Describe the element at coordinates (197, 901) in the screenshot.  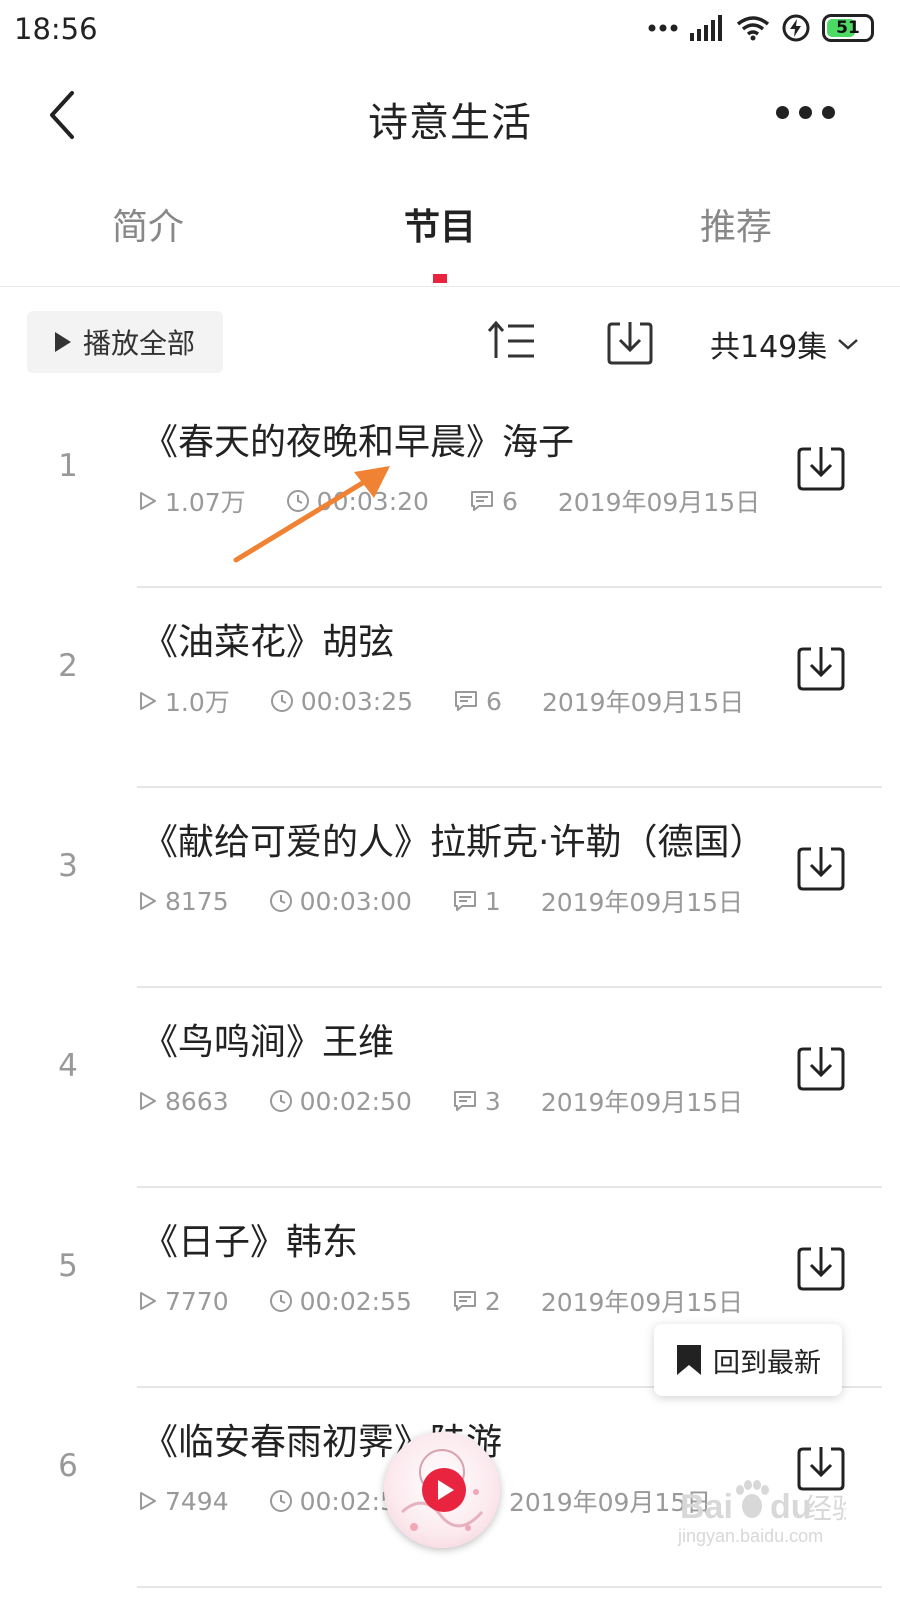
I see `play-count: 8175` at that location.